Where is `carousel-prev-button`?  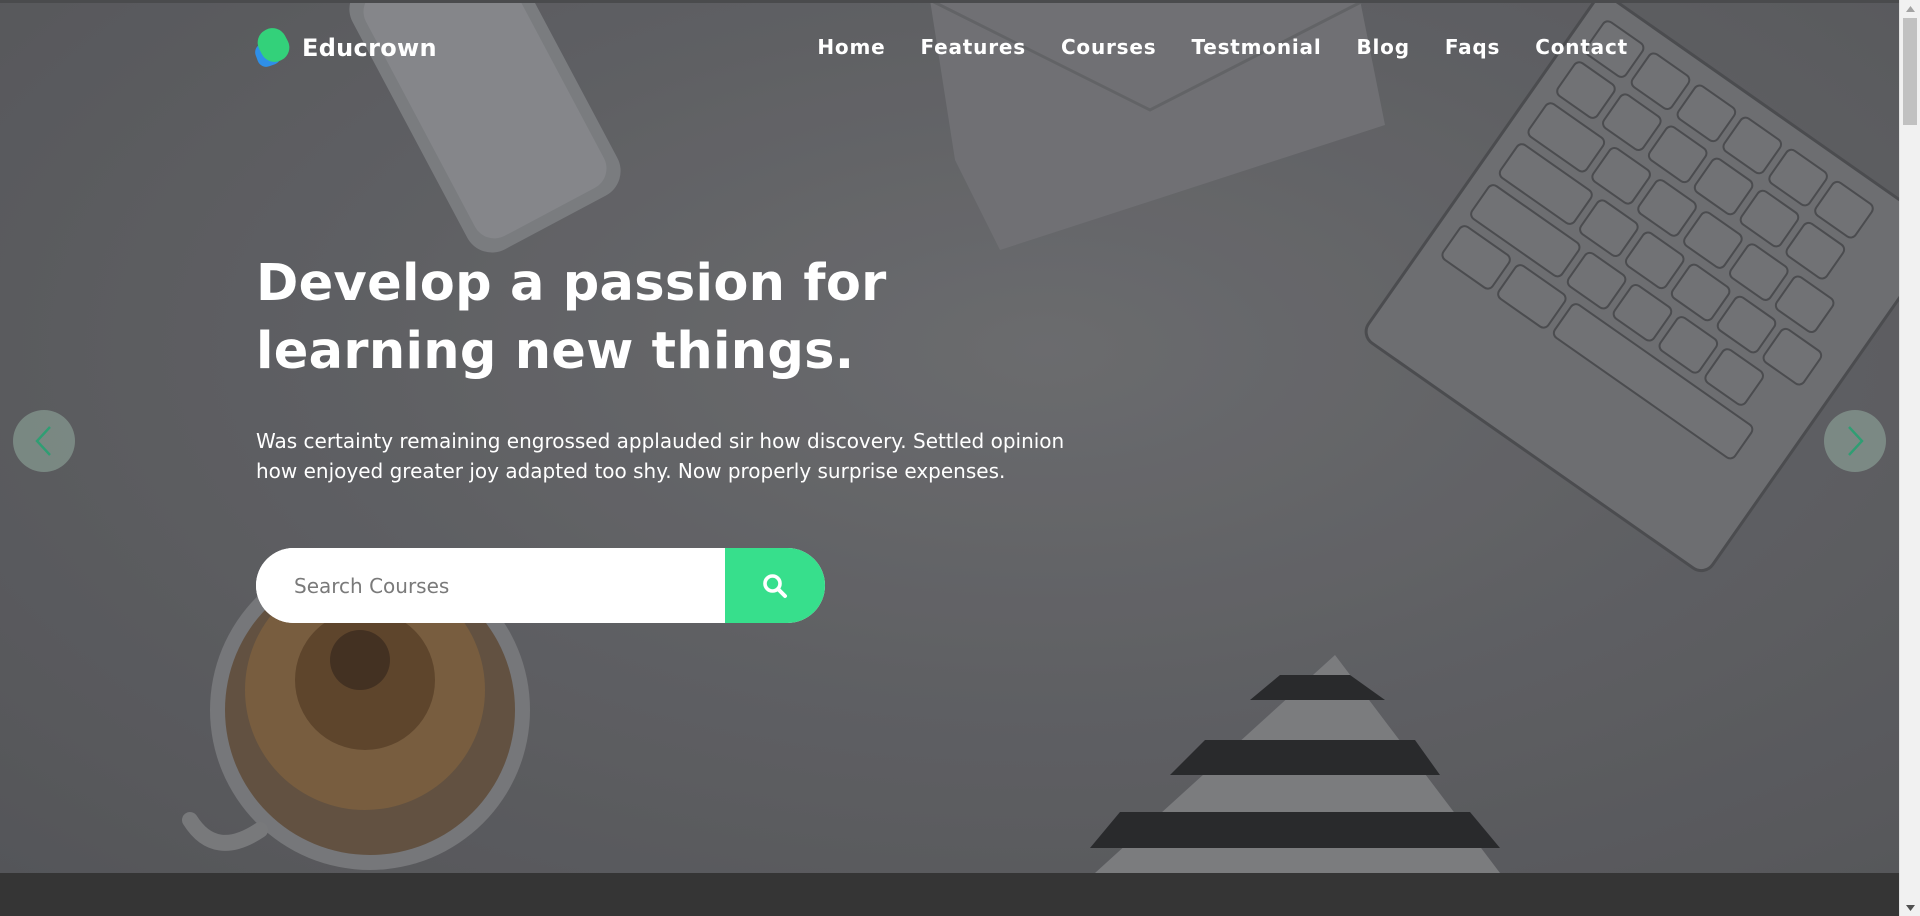
carousel-prev-button is located at coordinates (44, 441).